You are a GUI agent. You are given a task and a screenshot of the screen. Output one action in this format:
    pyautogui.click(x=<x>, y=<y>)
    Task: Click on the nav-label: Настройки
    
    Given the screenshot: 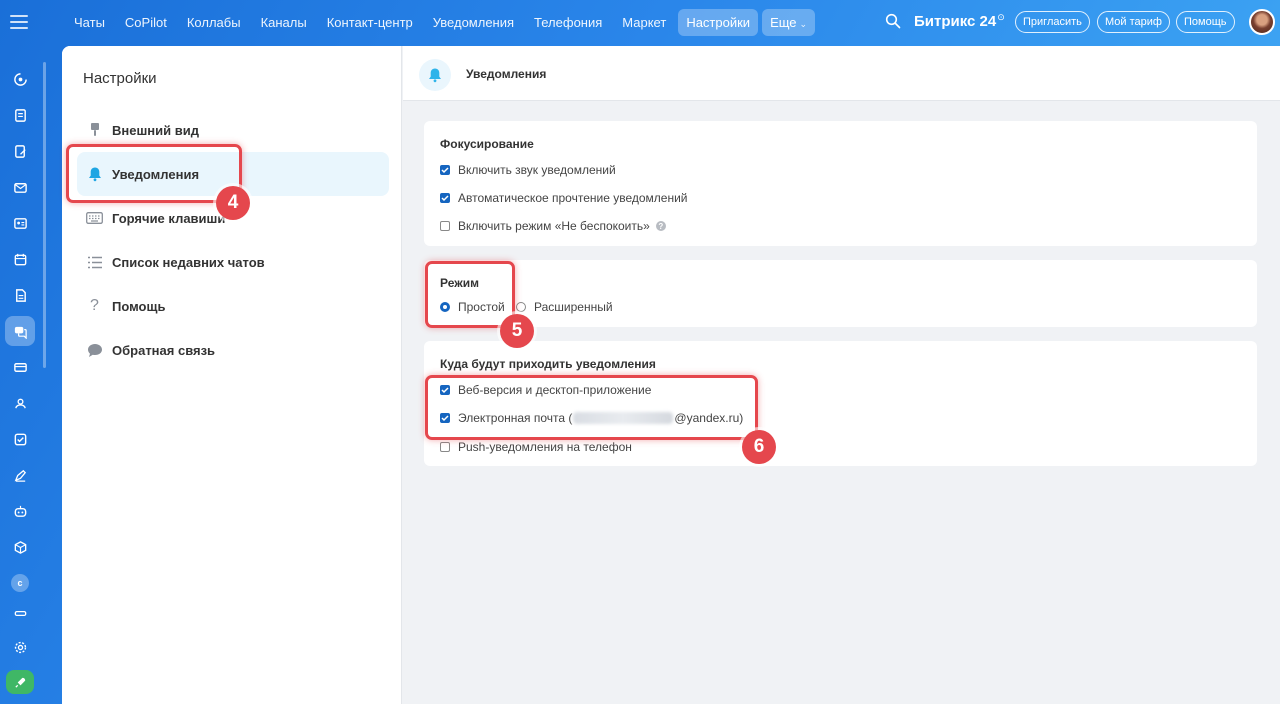 What is the action you would take?
    pyautogui.click(x=718, y=22)
    